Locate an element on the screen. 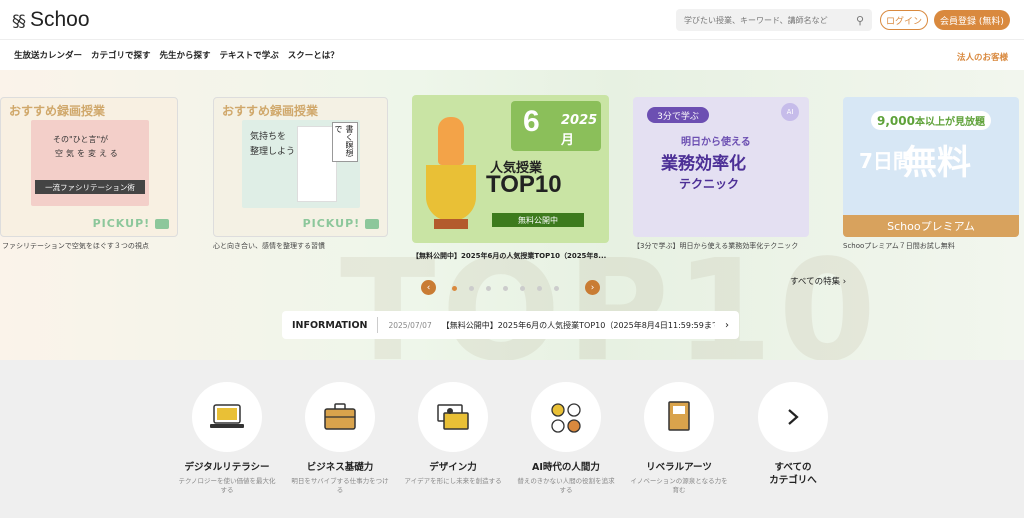 The width and height of the screenshot is (1024, 518). laptop-icon is located at coordinates (227, 417).